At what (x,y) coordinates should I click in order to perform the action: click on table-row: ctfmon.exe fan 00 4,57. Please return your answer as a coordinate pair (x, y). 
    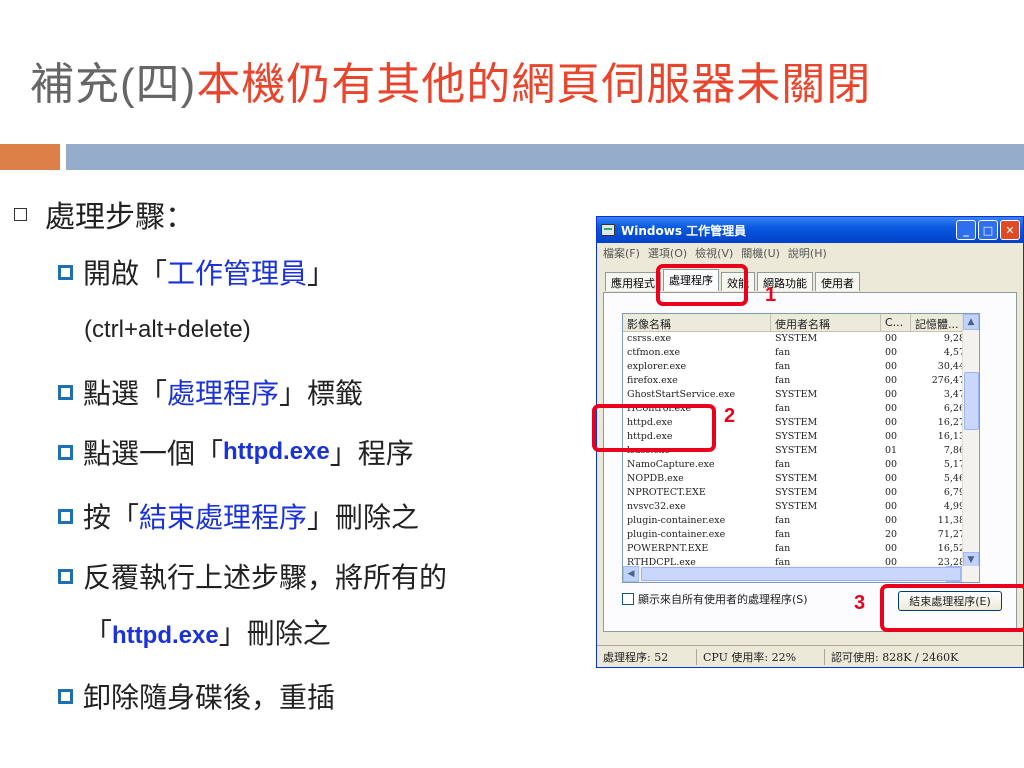
    Looking at the image, I should click on (801, 353).